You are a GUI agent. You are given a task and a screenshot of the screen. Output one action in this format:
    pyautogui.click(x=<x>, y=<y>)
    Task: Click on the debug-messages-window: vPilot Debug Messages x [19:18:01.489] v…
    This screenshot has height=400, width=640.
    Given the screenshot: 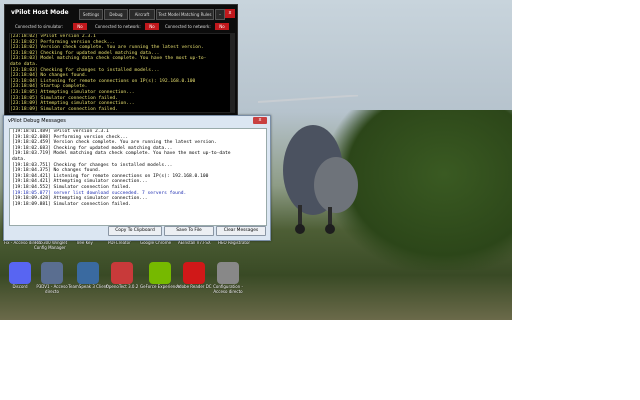 What is the action you would take?
    pyautogui.click(x=137, y=178)
    